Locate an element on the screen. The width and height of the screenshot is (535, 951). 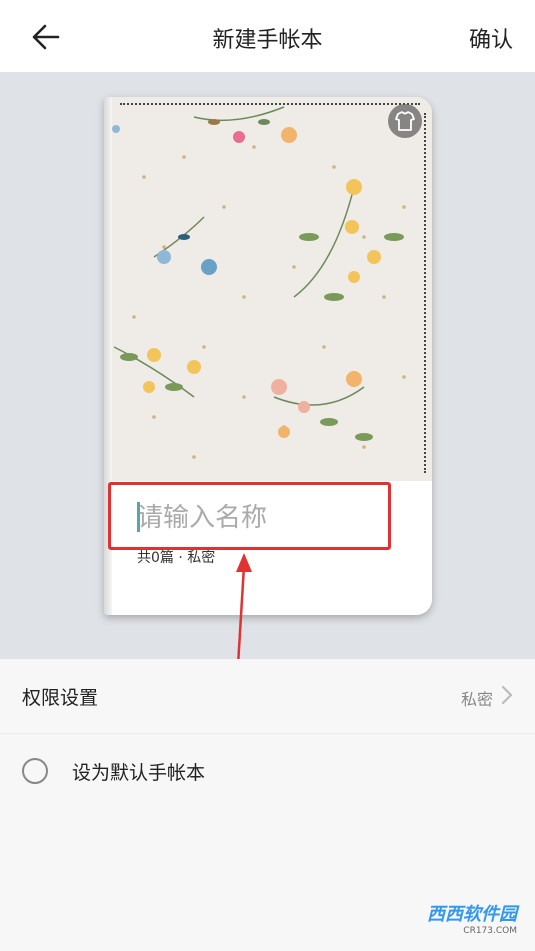
text-cursor is located at coordinates (138, 517).